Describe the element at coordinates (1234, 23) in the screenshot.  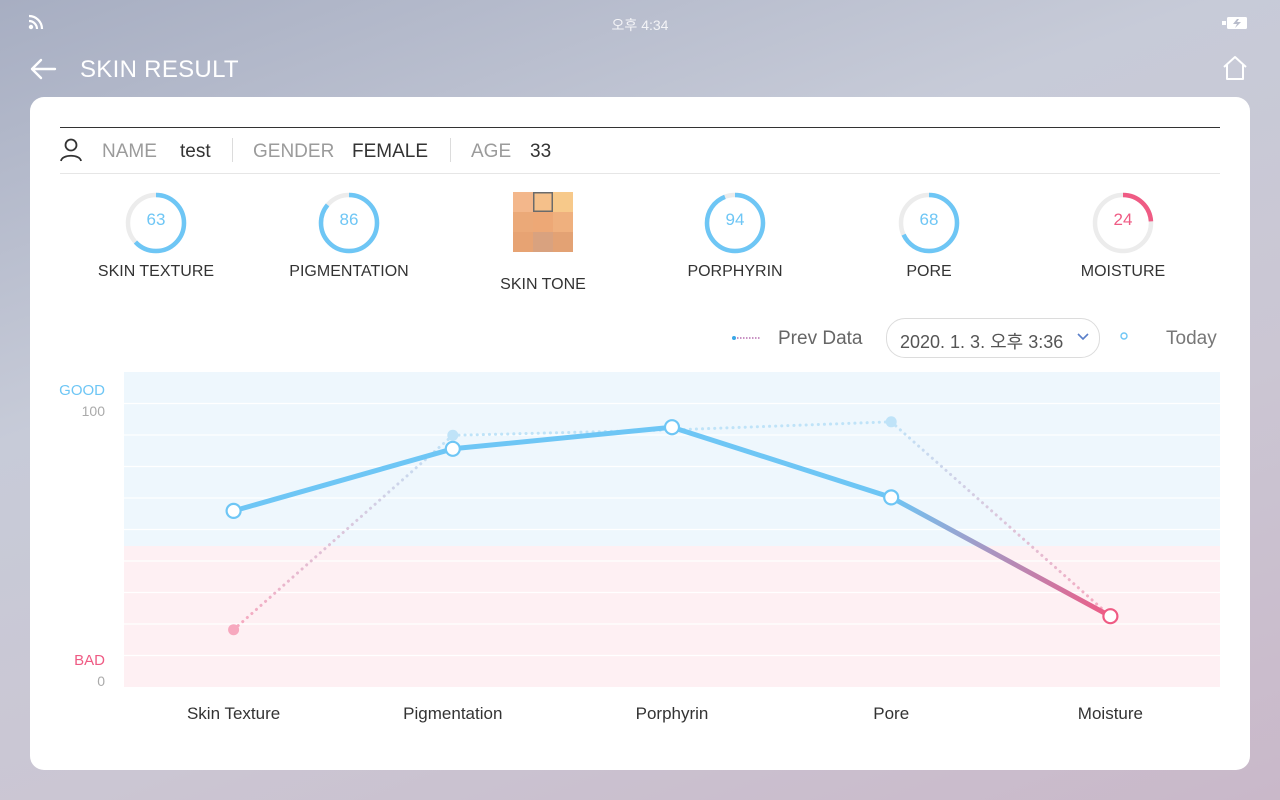
I see `battery-charging-icon` at that location.